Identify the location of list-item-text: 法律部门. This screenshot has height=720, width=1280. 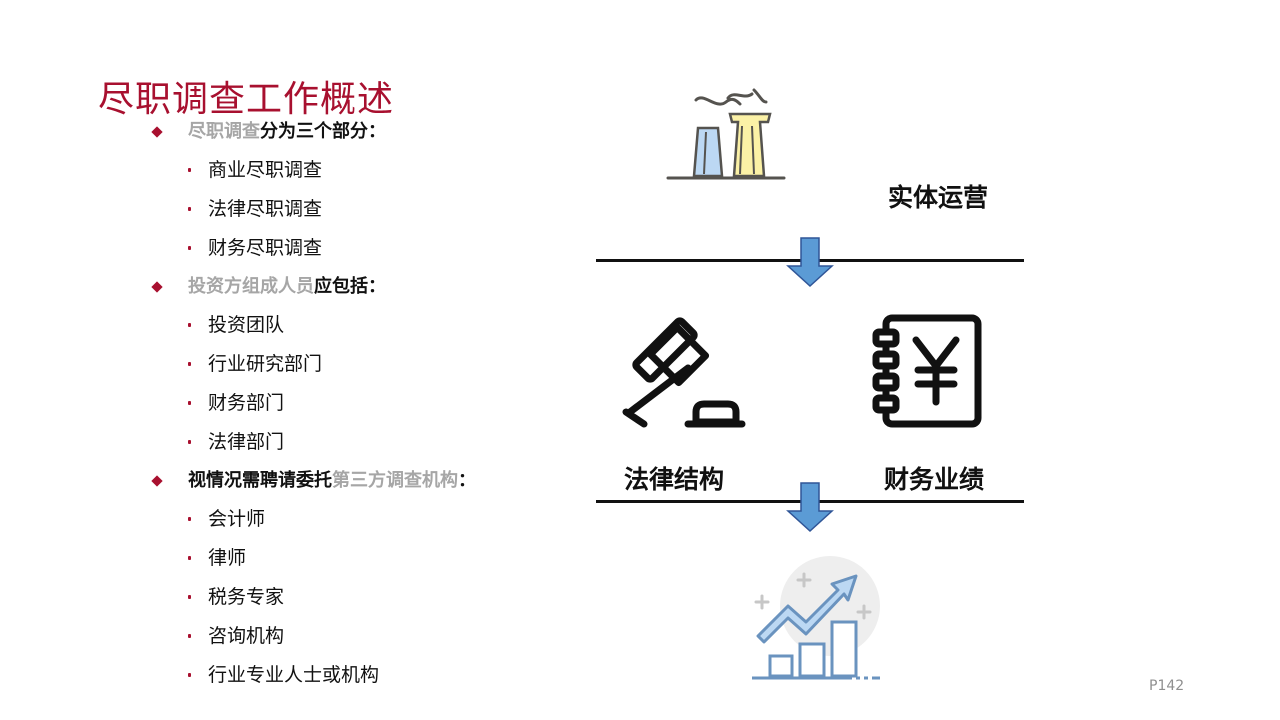
(246, 442).